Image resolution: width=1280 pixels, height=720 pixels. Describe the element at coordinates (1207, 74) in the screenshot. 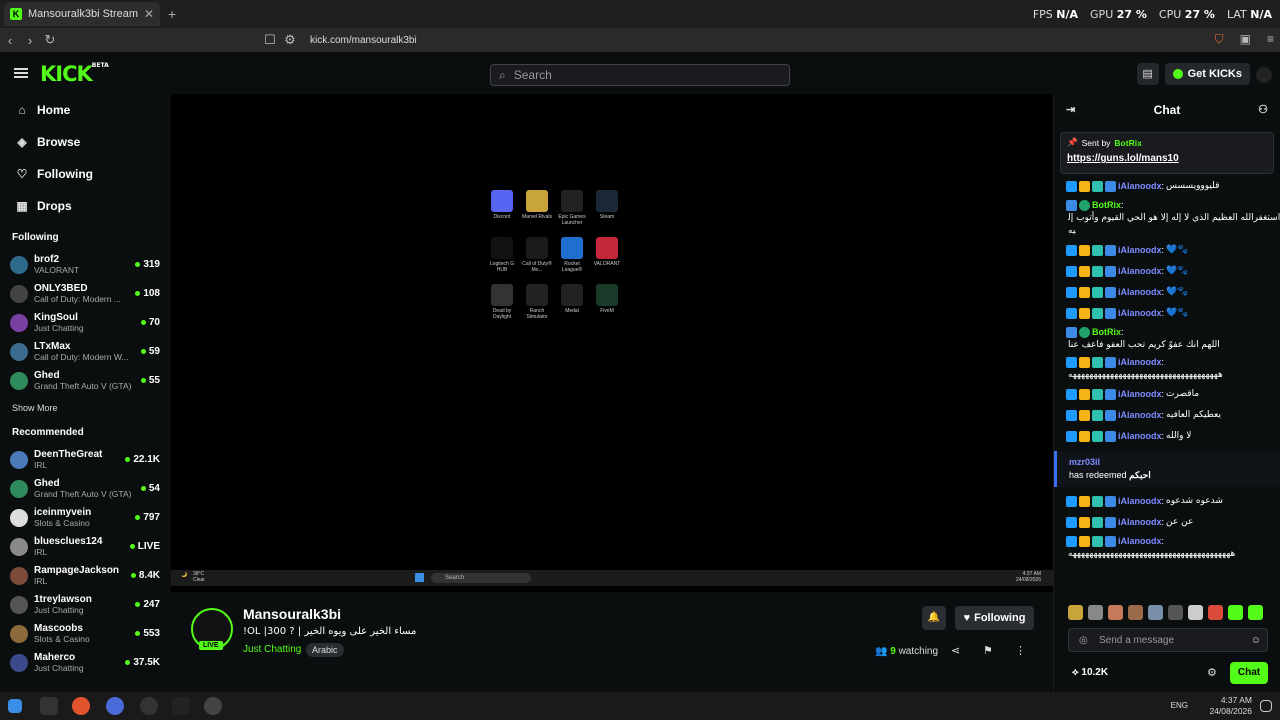

I see `get-kicks-button: Get KICKs` at that location.